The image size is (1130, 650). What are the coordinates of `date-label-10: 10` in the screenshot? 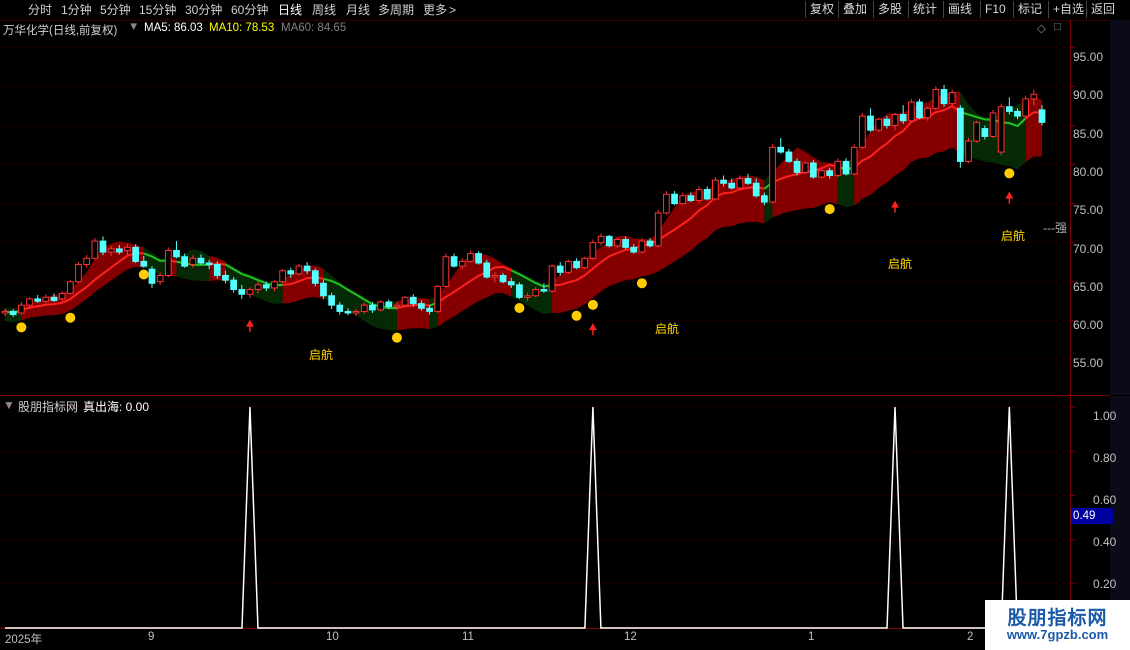 It's located at (332, 637).